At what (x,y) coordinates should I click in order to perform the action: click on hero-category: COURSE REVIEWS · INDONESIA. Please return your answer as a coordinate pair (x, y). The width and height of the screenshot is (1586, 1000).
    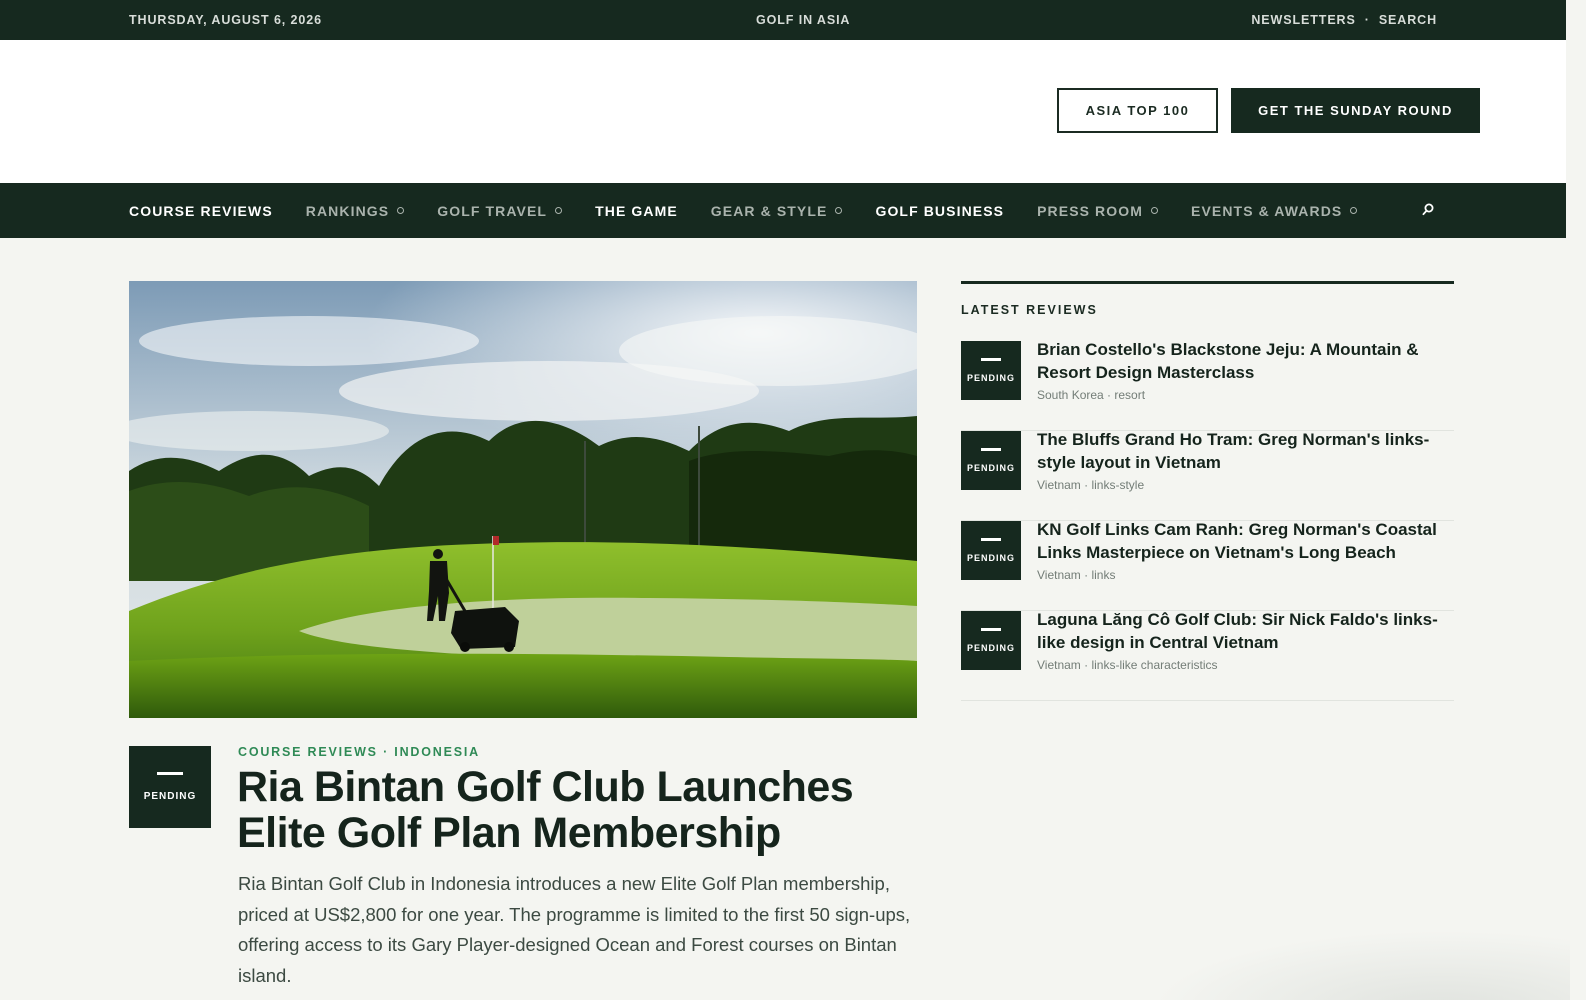
    Looking at the image, I should click on (359, 752).